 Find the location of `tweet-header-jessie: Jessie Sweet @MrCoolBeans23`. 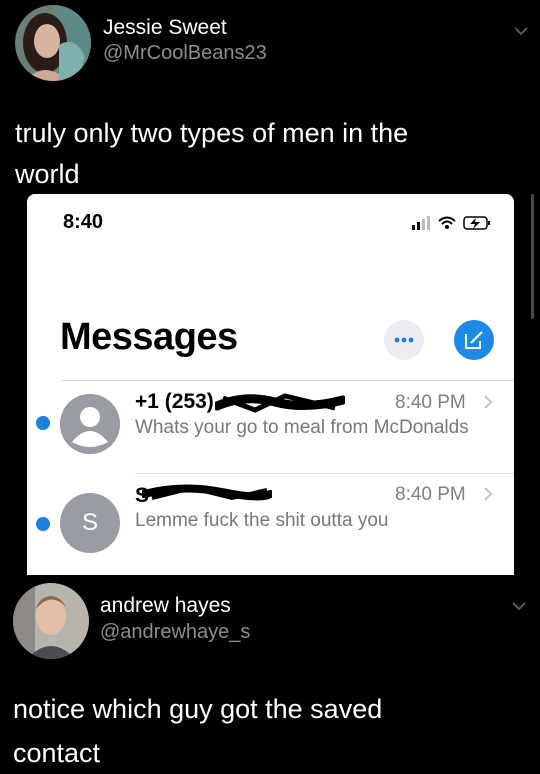

tweet-header-jessie: Jessie Sweet @MrCoolBeans23 is located at coordinates (270, 45).